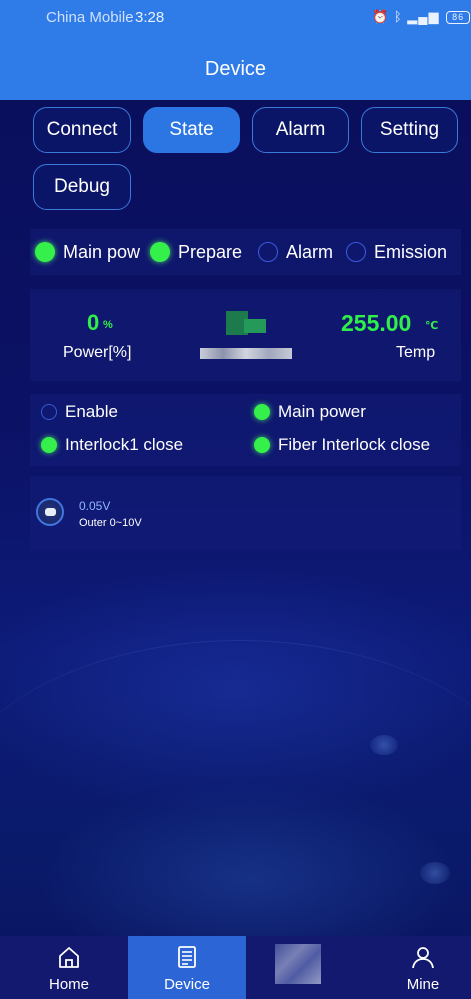  I want to click on page-title: Device, so click(235, 69).